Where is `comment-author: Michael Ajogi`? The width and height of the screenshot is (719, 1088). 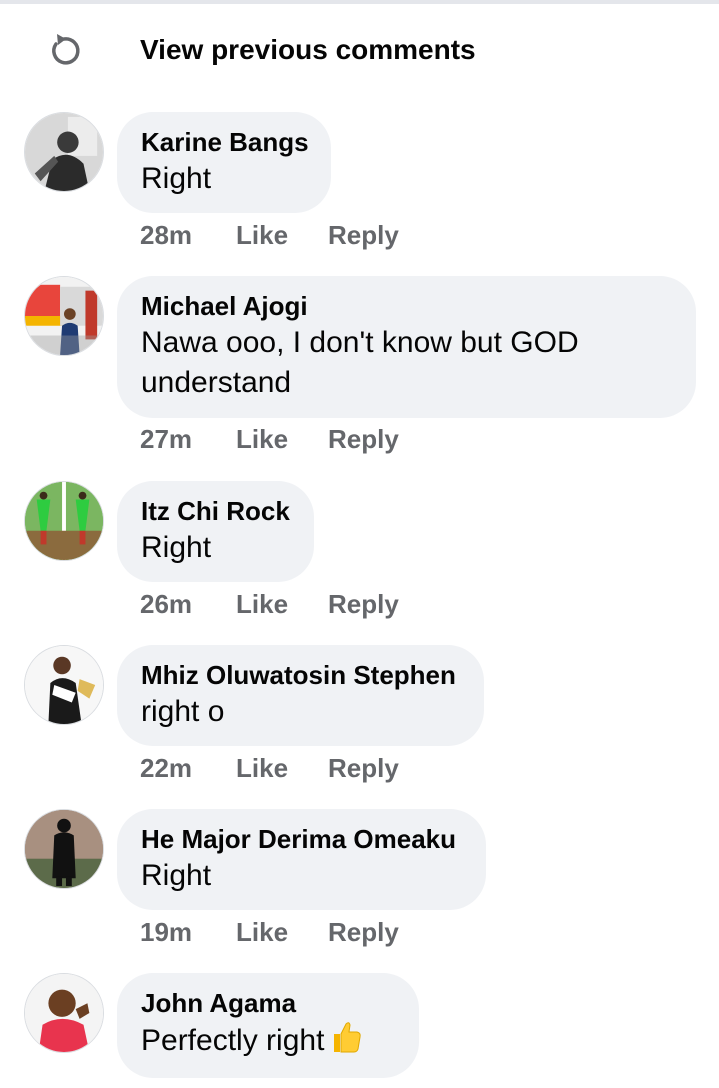
comment-author: Michael Ajogi is located at coordinates (406, 306).